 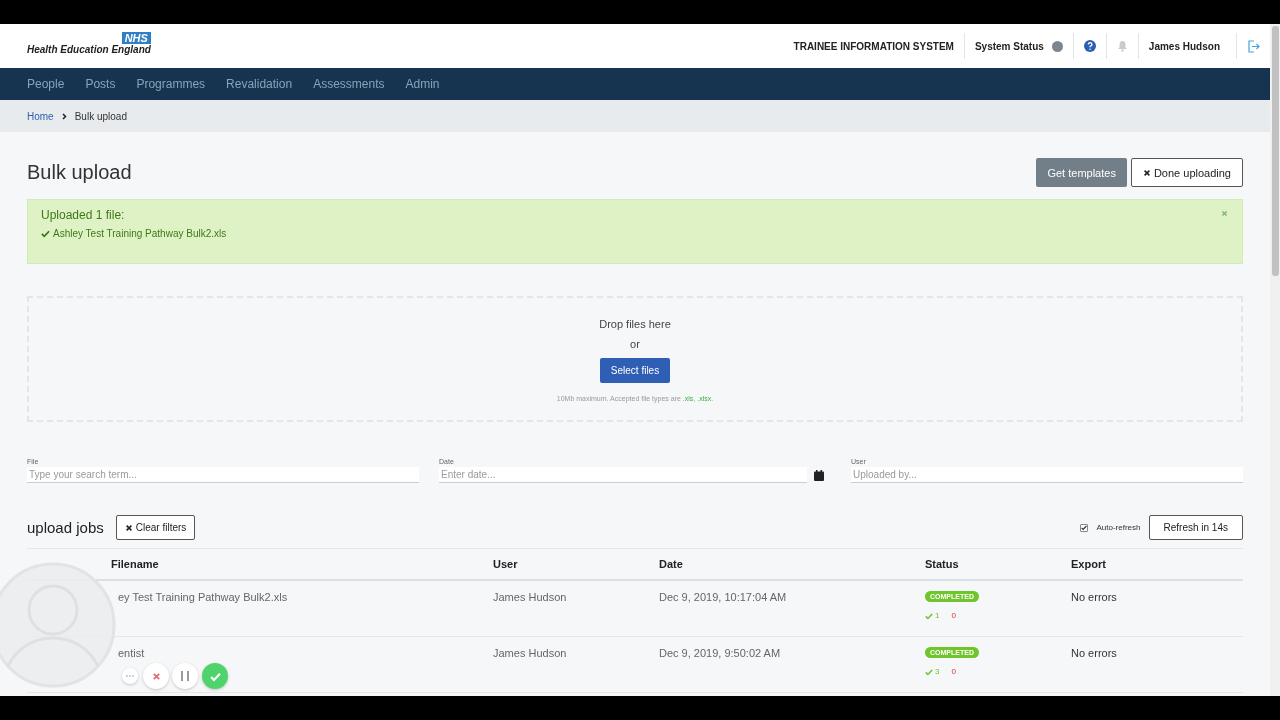 I want to click on or-text: or, so click(x=635, y=344).